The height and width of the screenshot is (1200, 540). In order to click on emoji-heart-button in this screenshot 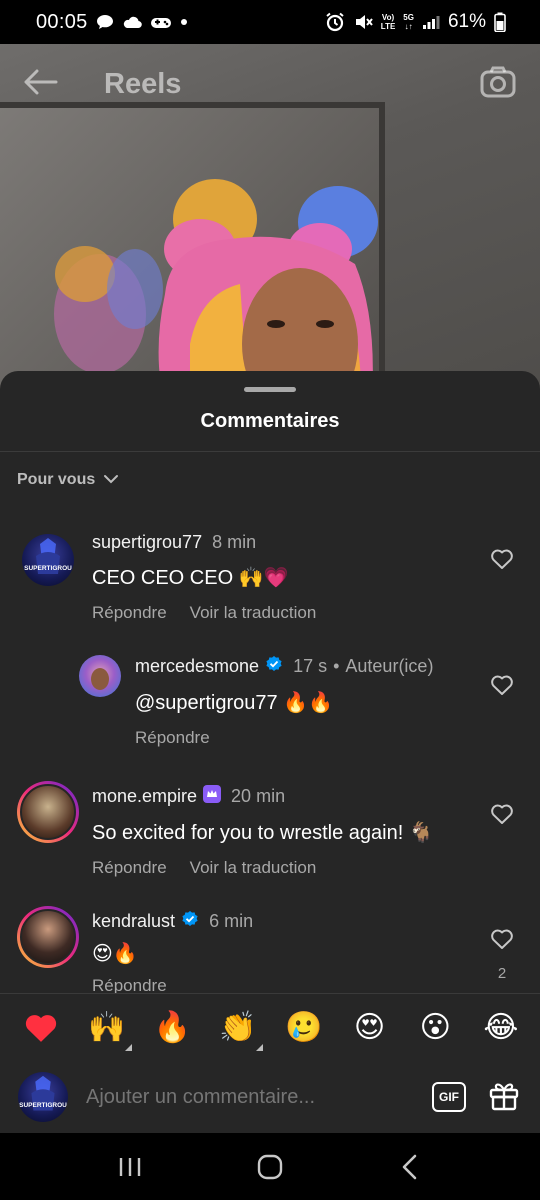, I will do `click(41, 1028)`.